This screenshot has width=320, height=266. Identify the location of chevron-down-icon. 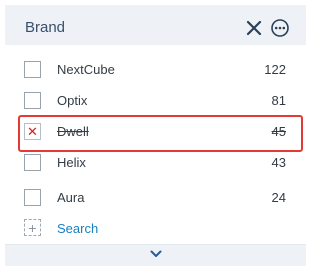
(156, 254).